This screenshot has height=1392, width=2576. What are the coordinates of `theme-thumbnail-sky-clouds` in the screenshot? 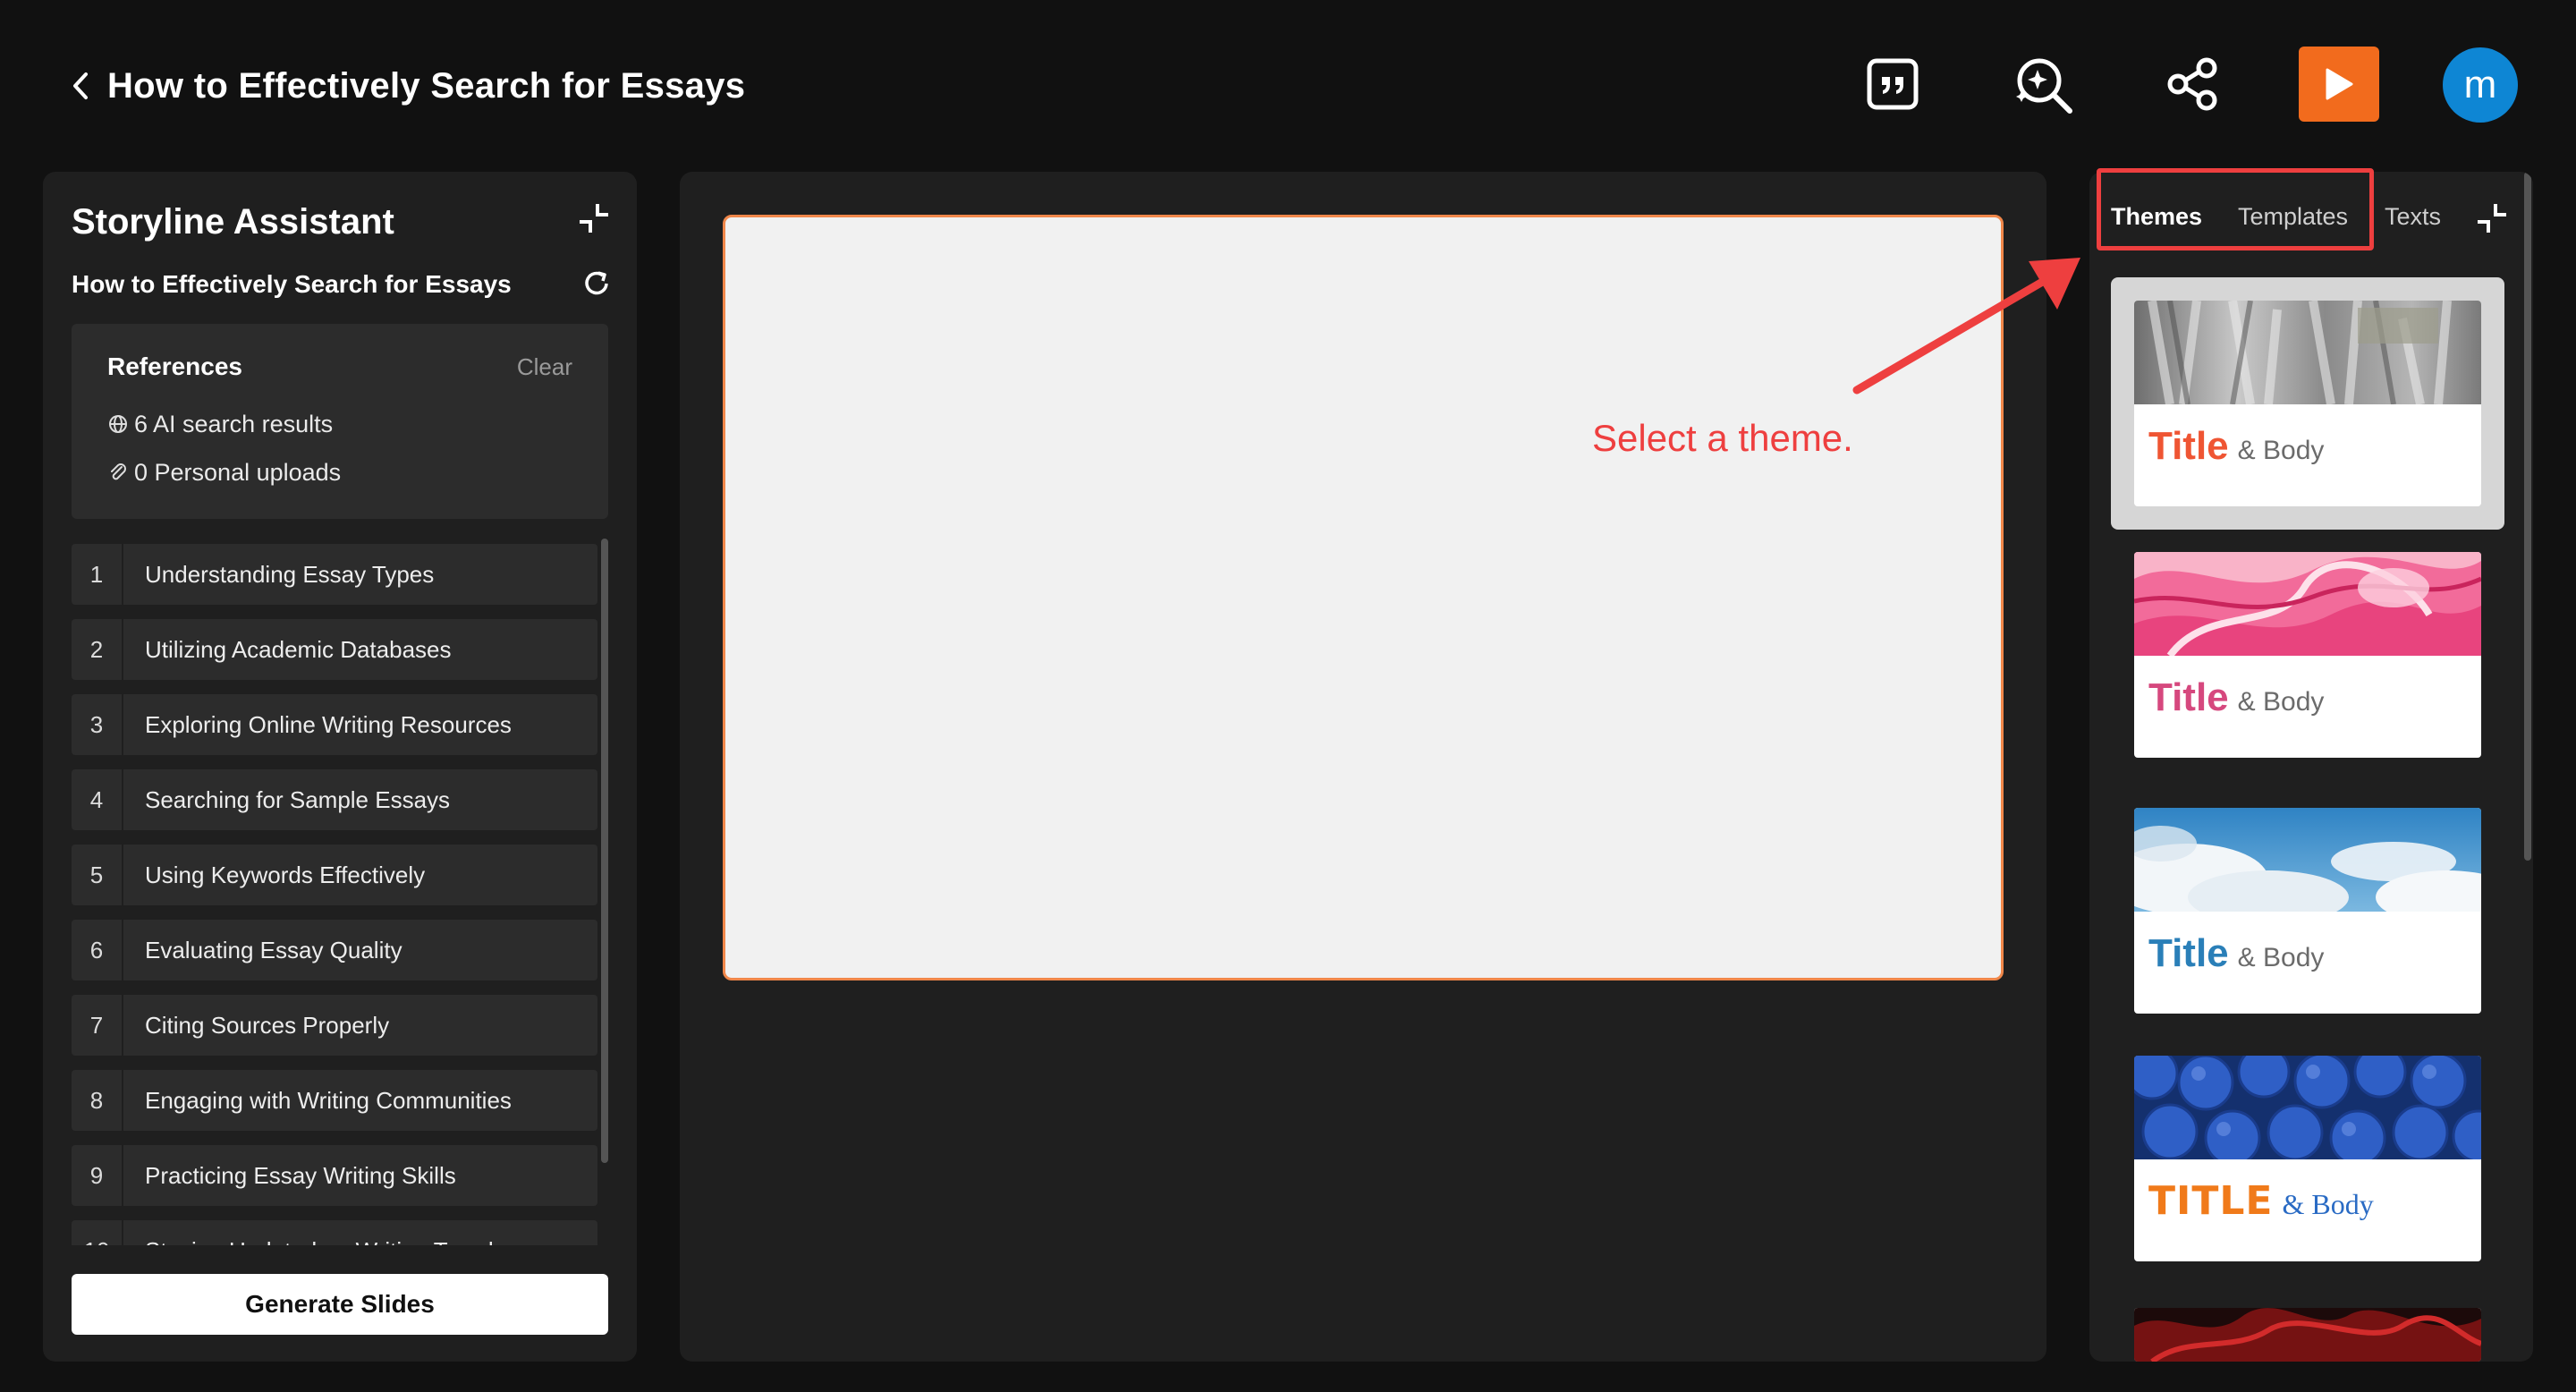 It's located at (2307, 860).